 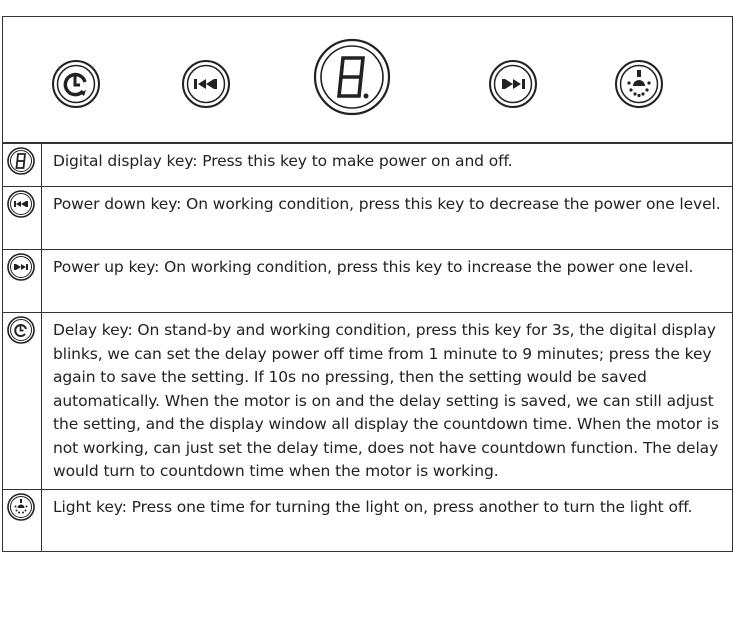 I want to click on delay-key, so click(x=76, y=84).